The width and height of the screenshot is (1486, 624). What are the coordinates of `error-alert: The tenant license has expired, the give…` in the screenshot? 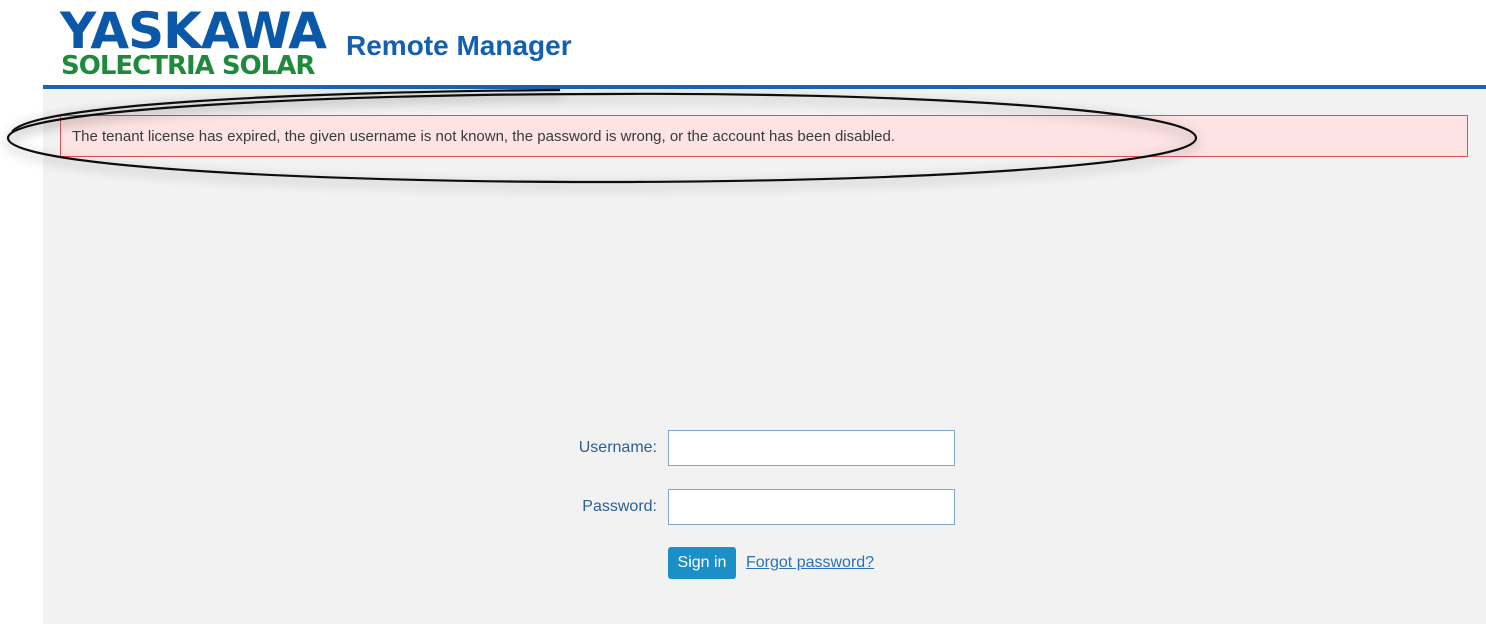 It's located at (764, 136).